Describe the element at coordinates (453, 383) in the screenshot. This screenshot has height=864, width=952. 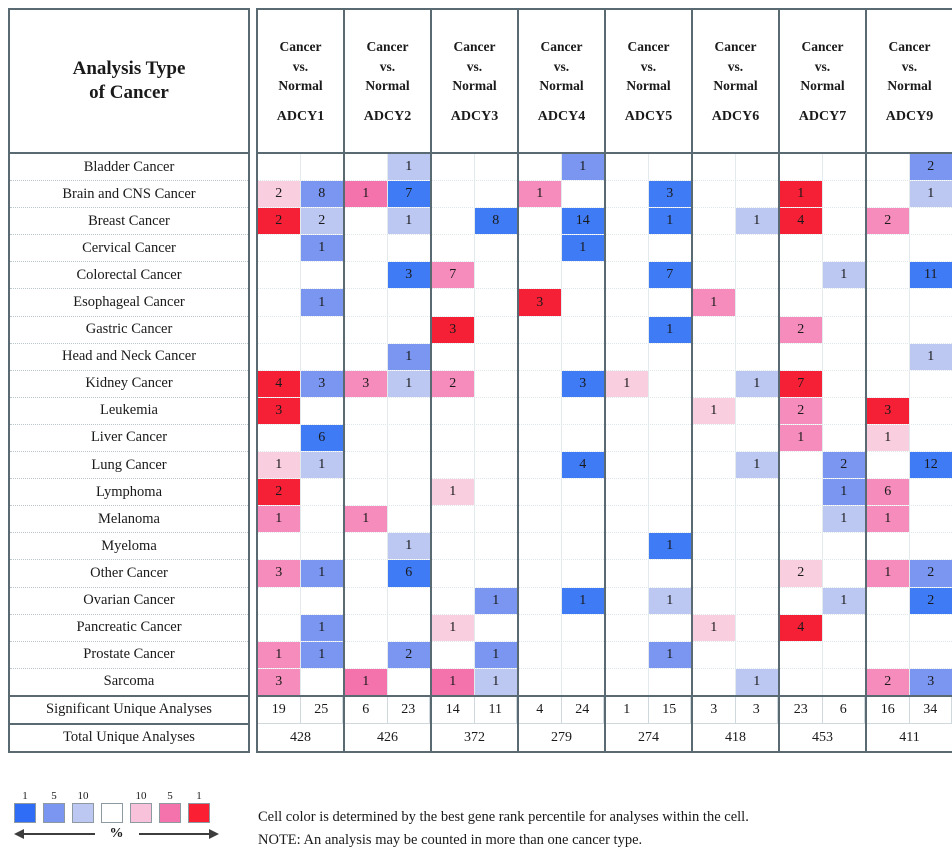
I see `heatmap-over-cell-adcy3: 2` at that location.